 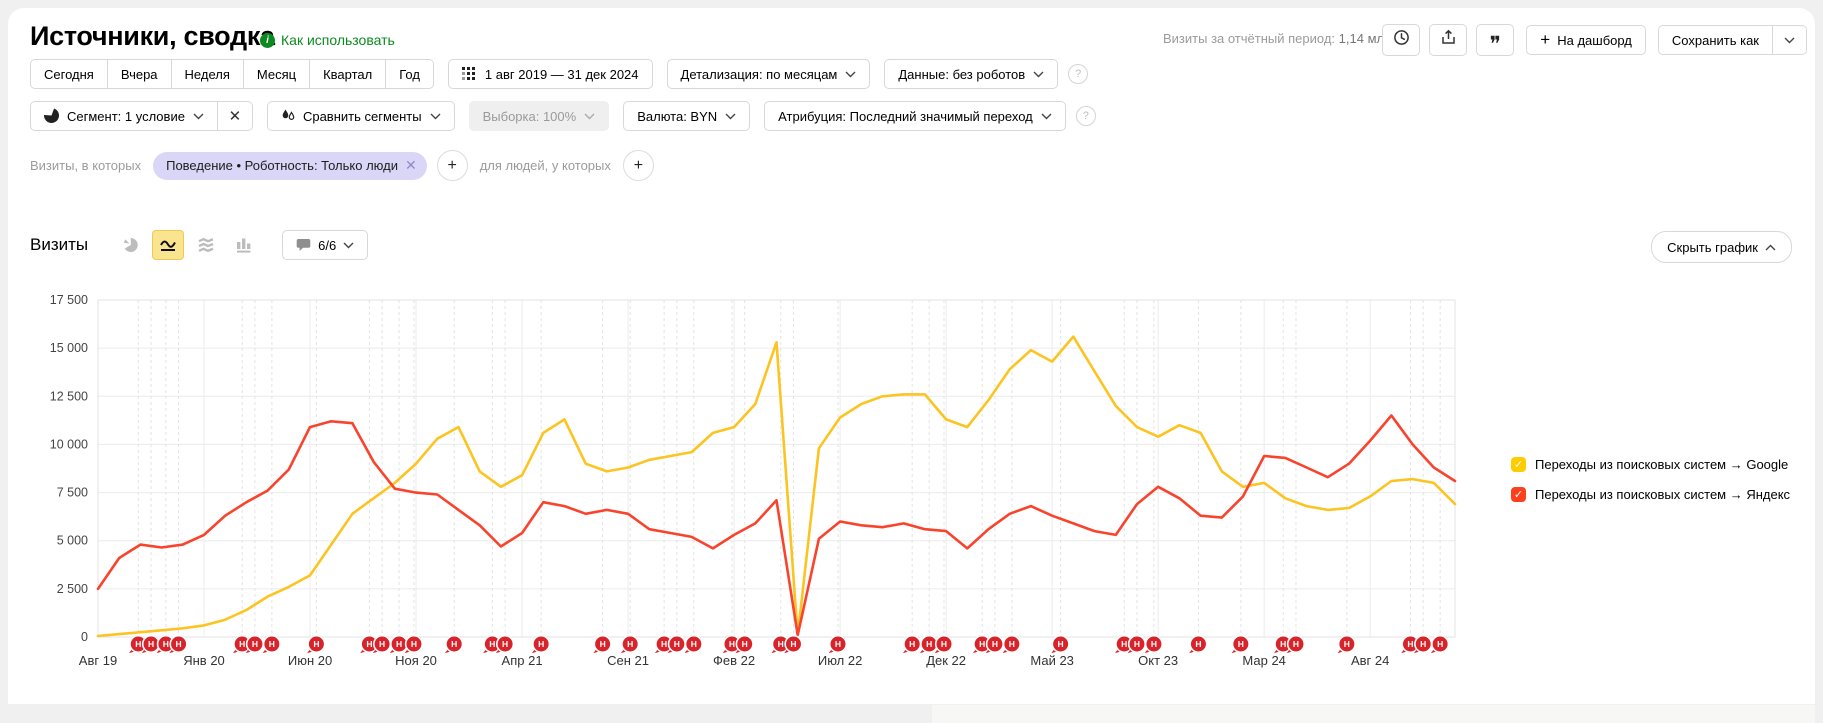 I want to click on compare-segments-dropdown: Сравнить сегменты, so click(x=360, y=116).